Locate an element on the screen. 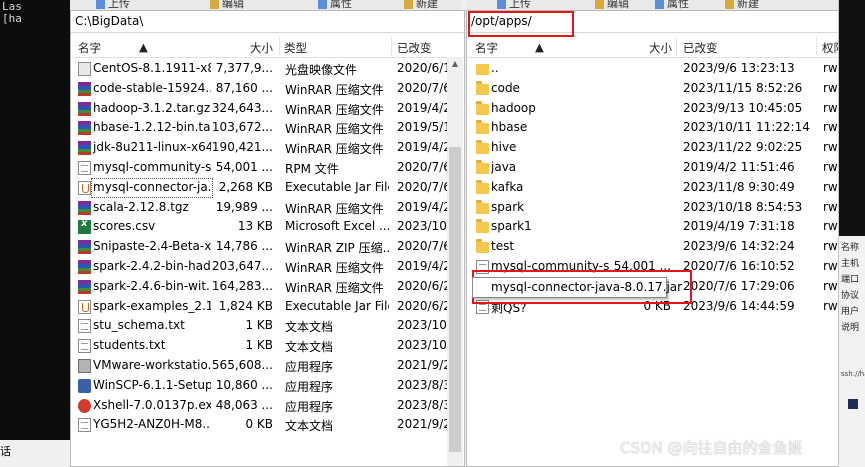 This screenshot has height=467, width=865. local-file-row: students.txt 1 KB 文本文档 2023/10/ is located at coordinates (259, 346).